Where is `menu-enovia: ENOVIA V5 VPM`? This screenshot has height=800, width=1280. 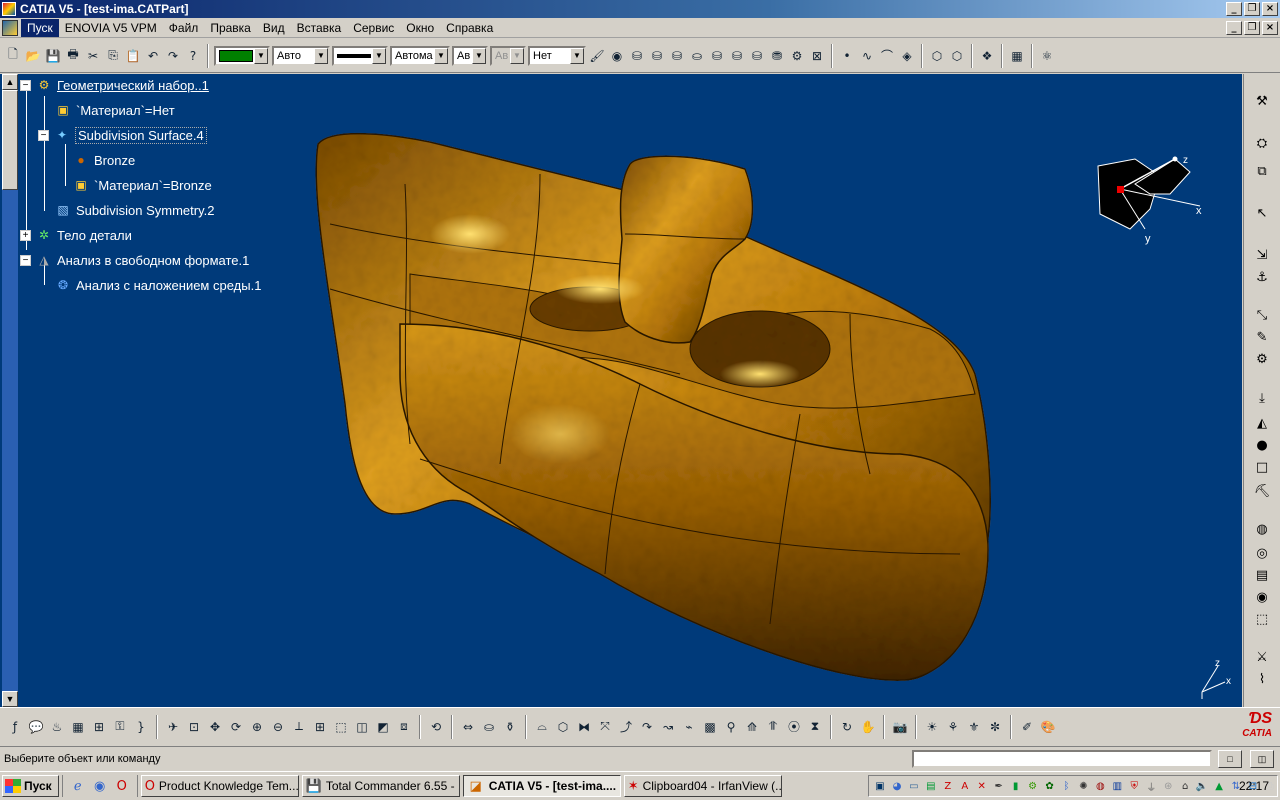
menu-enovia: ENOVIA V5 VPM is located at coordinates (111, 28).